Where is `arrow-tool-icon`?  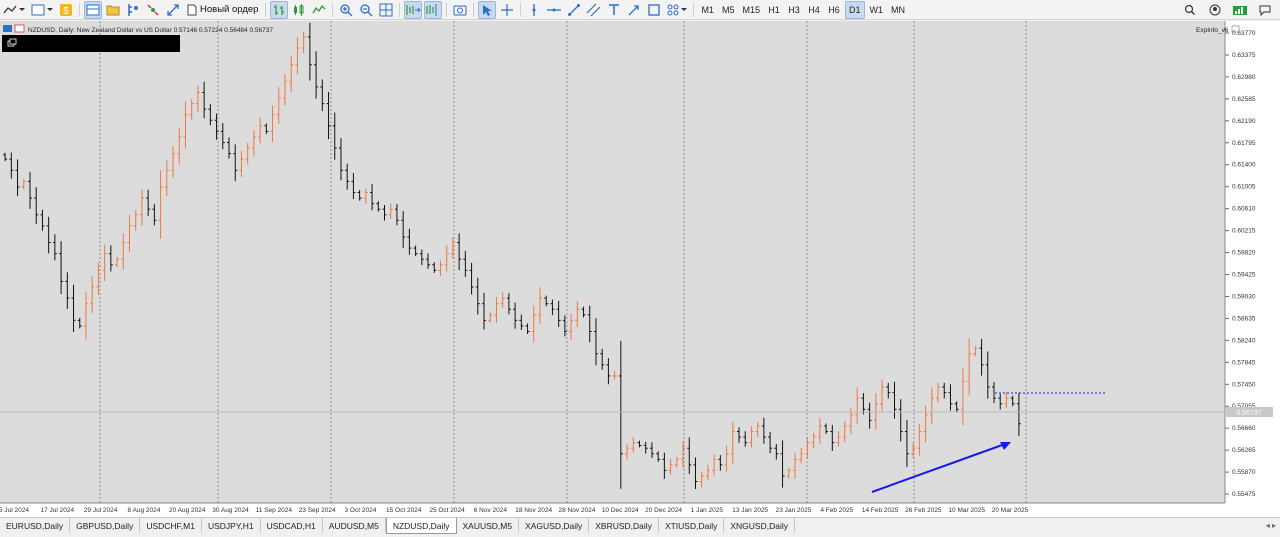
arrow-tool-icon is located at coordinates (634, 10).